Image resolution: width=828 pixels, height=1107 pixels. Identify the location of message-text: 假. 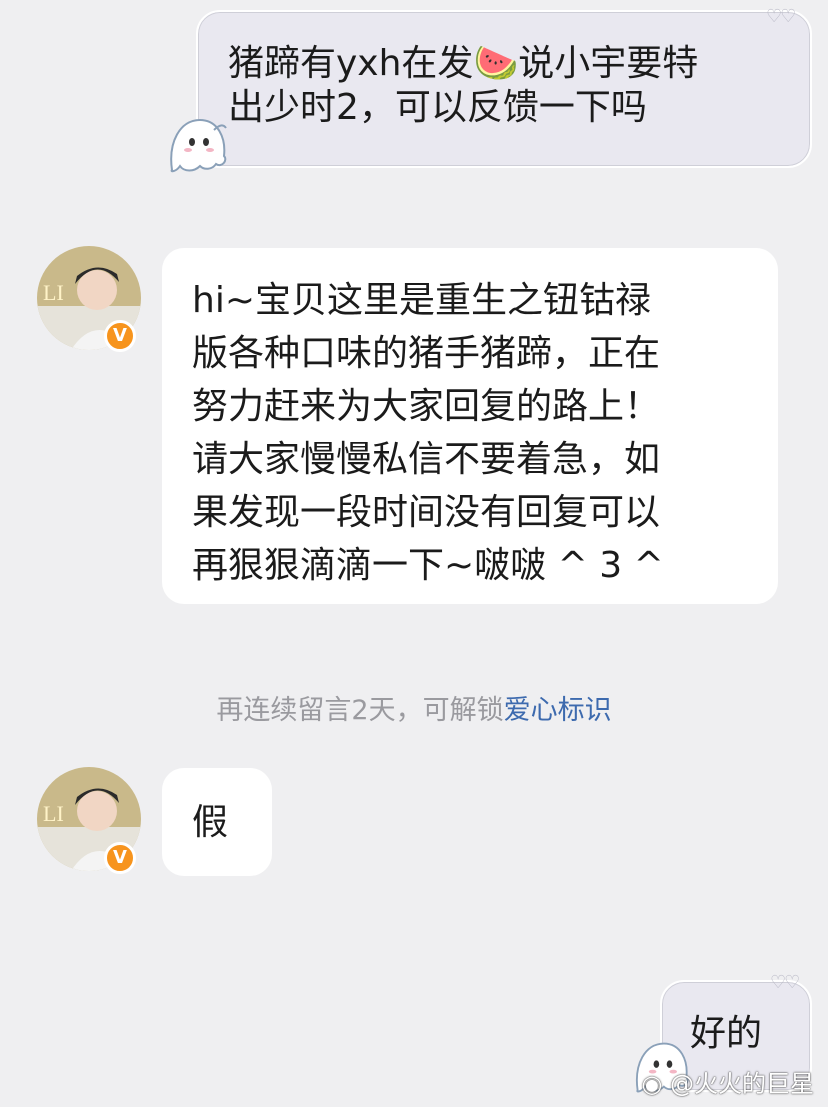
(210, 822).